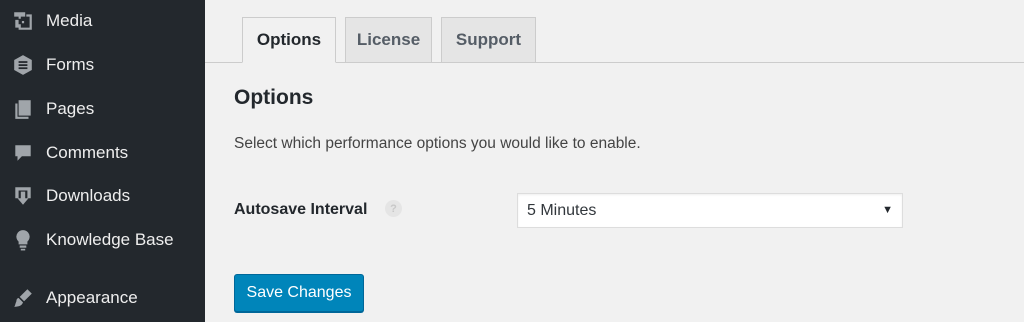 This screenshot has width=1024, height=322. Describe the element at coordinates (710, 210) in the screenshot. I see `autosave-interval-select: 5 Minutes ▼` at that location.